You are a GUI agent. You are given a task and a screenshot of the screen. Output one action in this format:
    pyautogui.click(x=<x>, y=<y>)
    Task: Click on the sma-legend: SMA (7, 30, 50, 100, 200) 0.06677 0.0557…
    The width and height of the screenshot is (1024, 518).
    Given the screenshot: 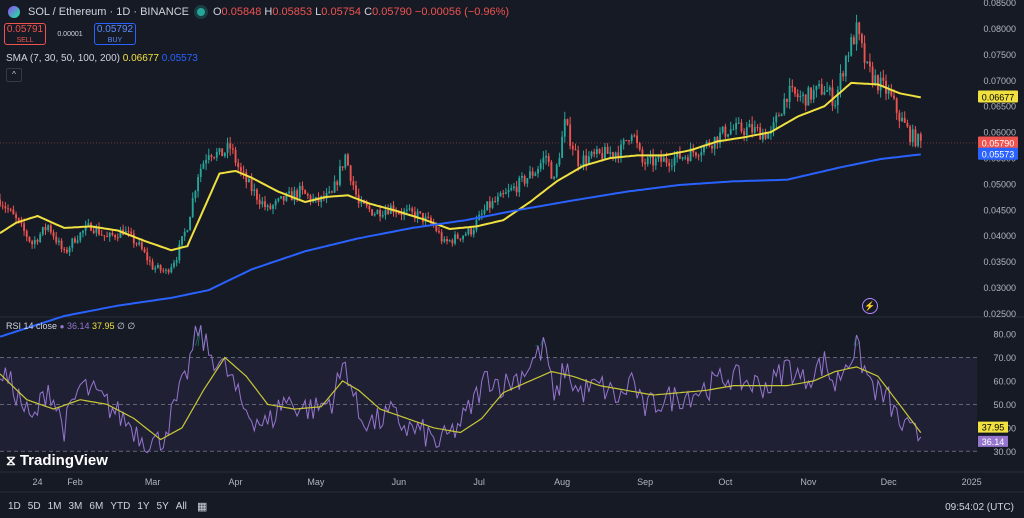 What is the action you would take?
    pyautogui.click(x=102, y=58)
    